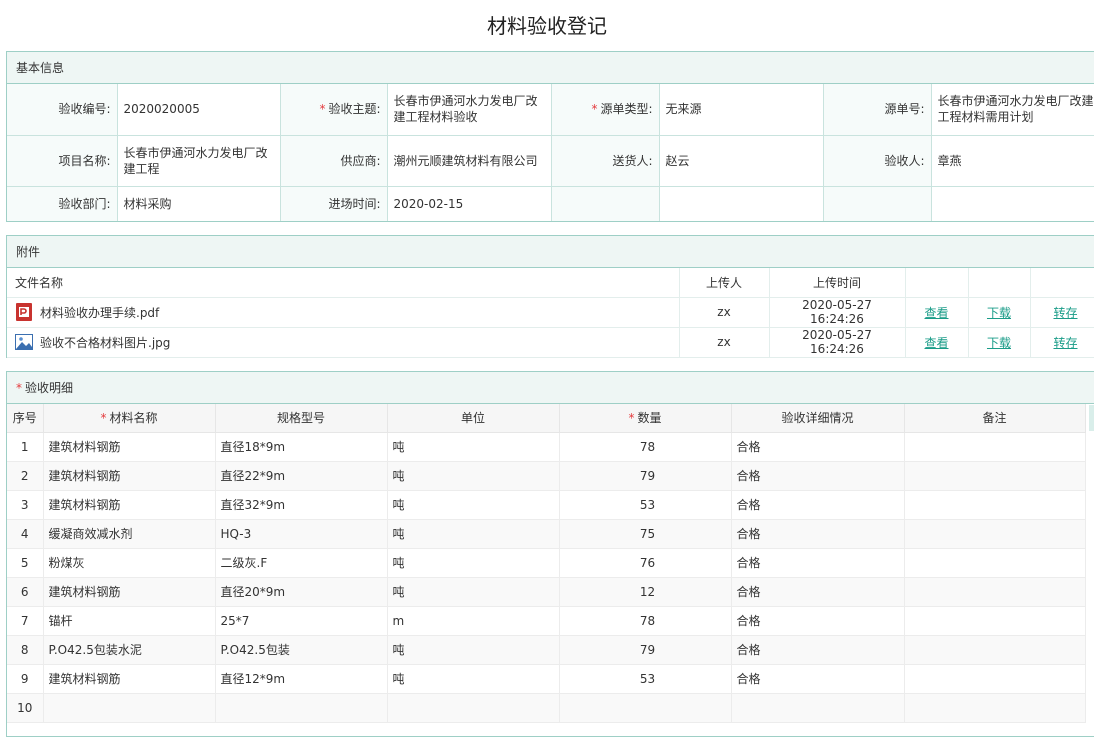 The image size is (1094, 738). I want to click on material-name-cell, so click(129, 708).